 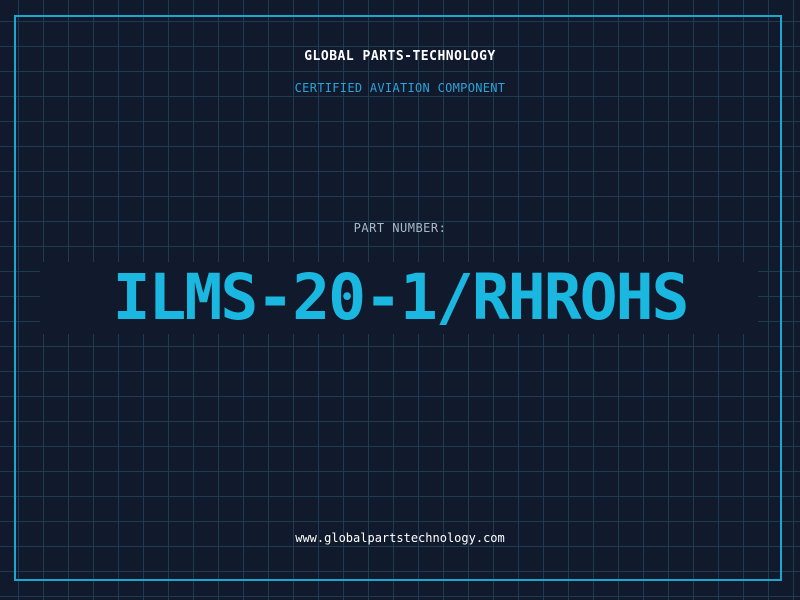 I want to click on website-link: www.globalpartstechnology.com, so click(x=400, y=538).